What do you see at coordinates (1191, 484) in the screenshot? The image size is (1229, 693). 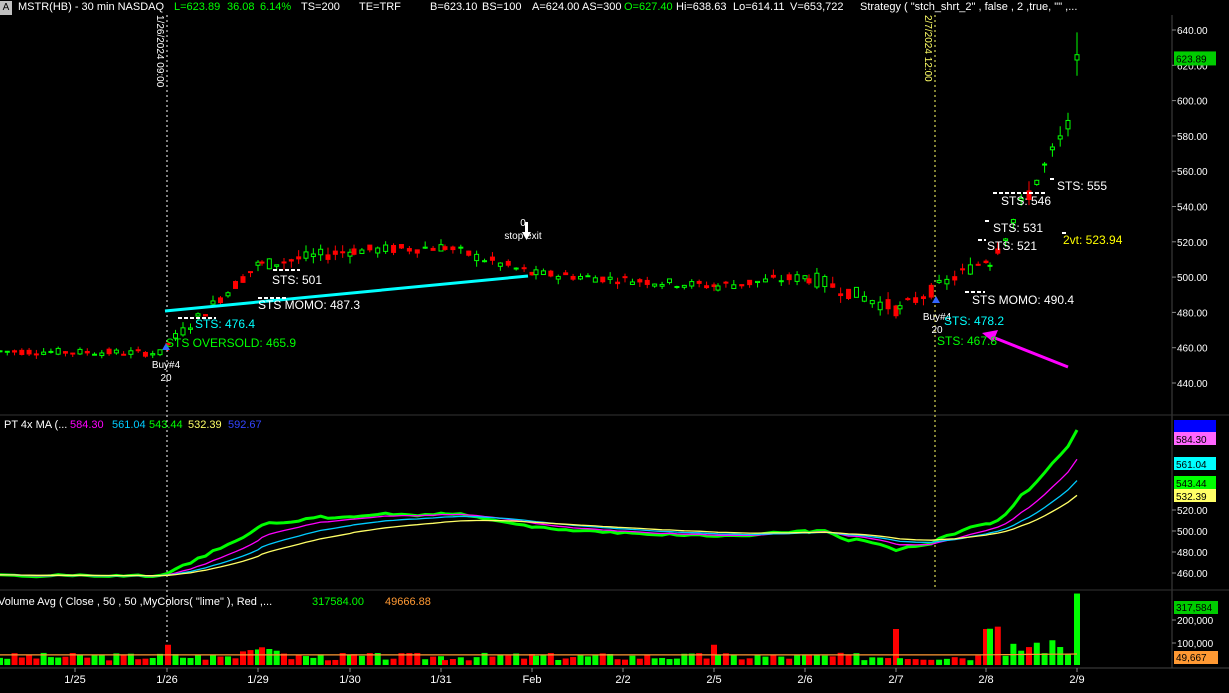 I see `ma-value-label: 543.44` at bounding box center [1191, 484].